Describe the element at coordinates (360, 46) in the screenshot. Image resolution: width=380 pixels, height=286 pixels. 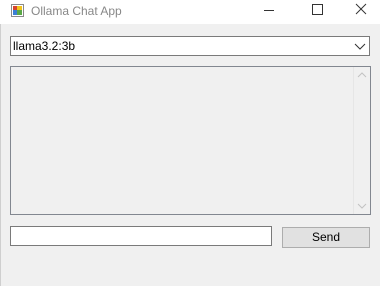
I see `chevron-down-icon` at that location.